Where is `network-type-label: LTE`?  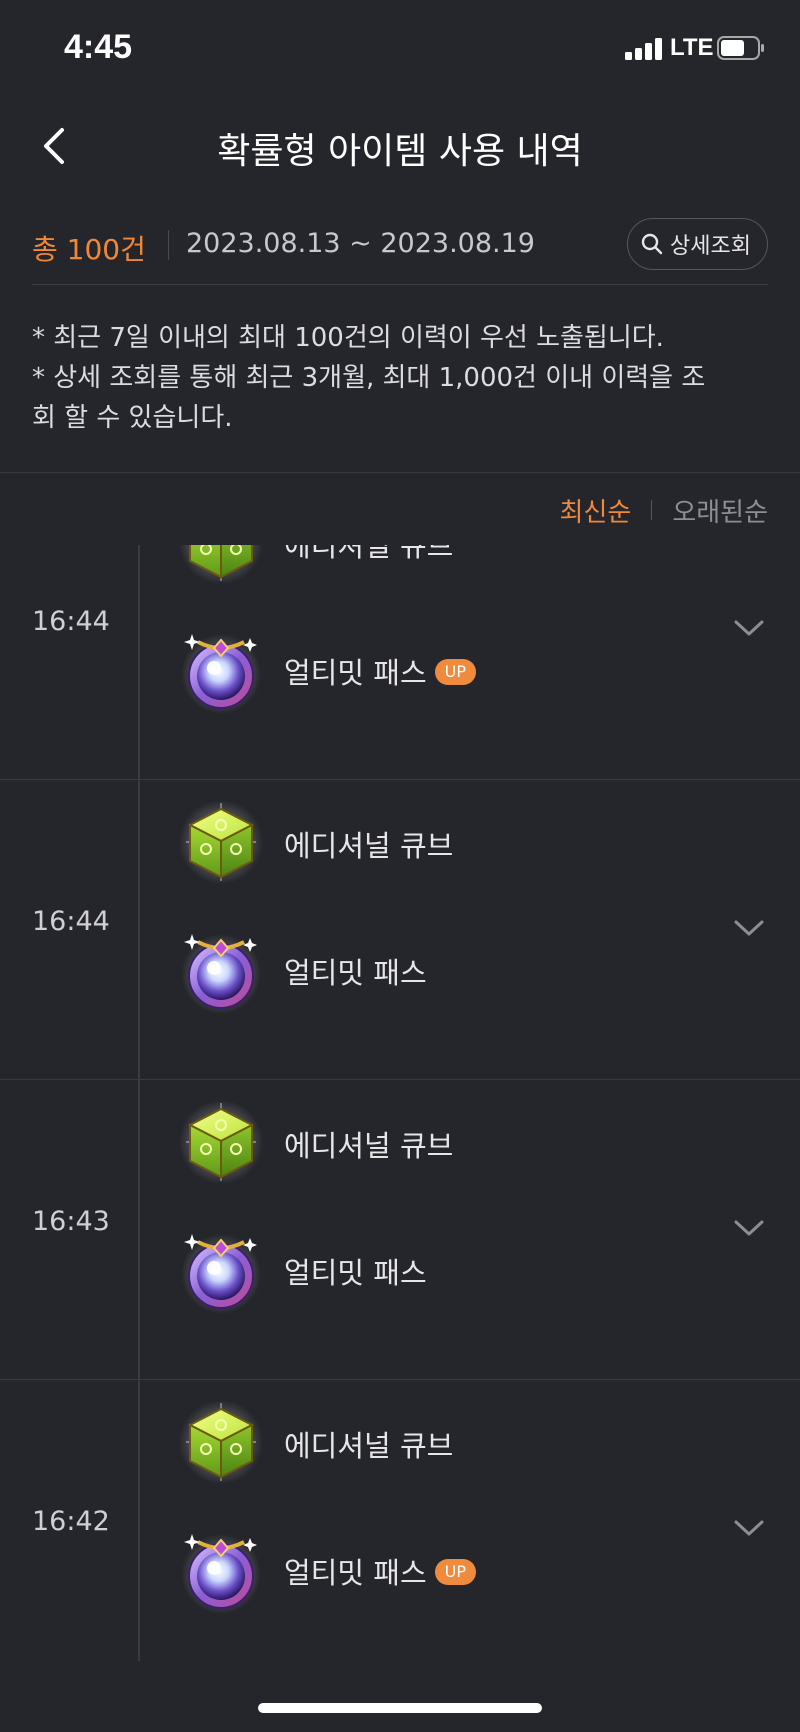
network-type-label: LTE is located at coordinates (692, 47).